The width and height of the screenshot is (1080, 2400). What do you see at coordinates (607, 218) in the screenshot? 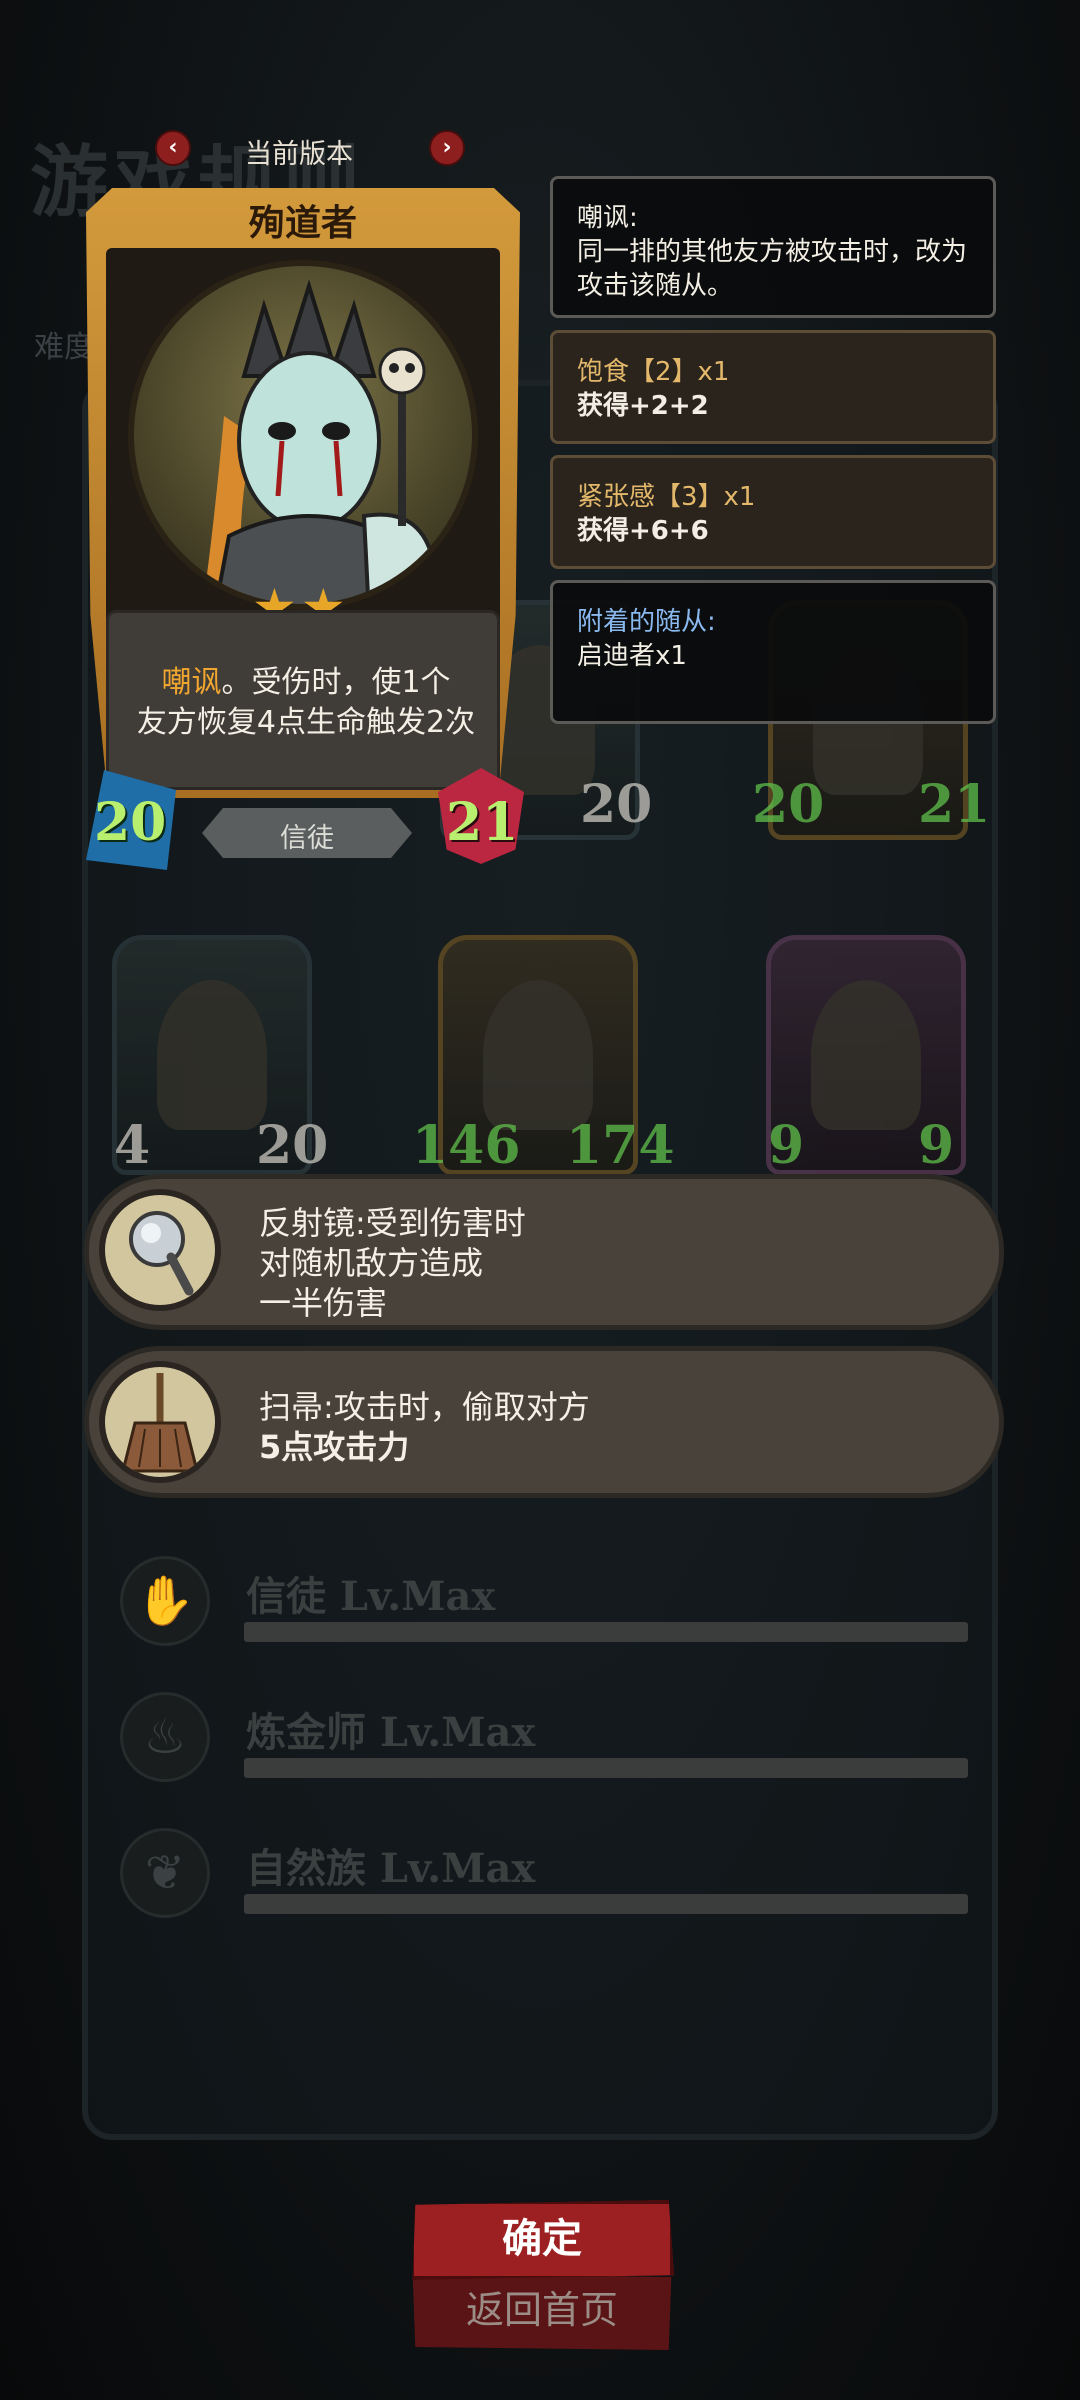
I see `taunt-title: 嘲讽:` at bounding box center [607, 218].